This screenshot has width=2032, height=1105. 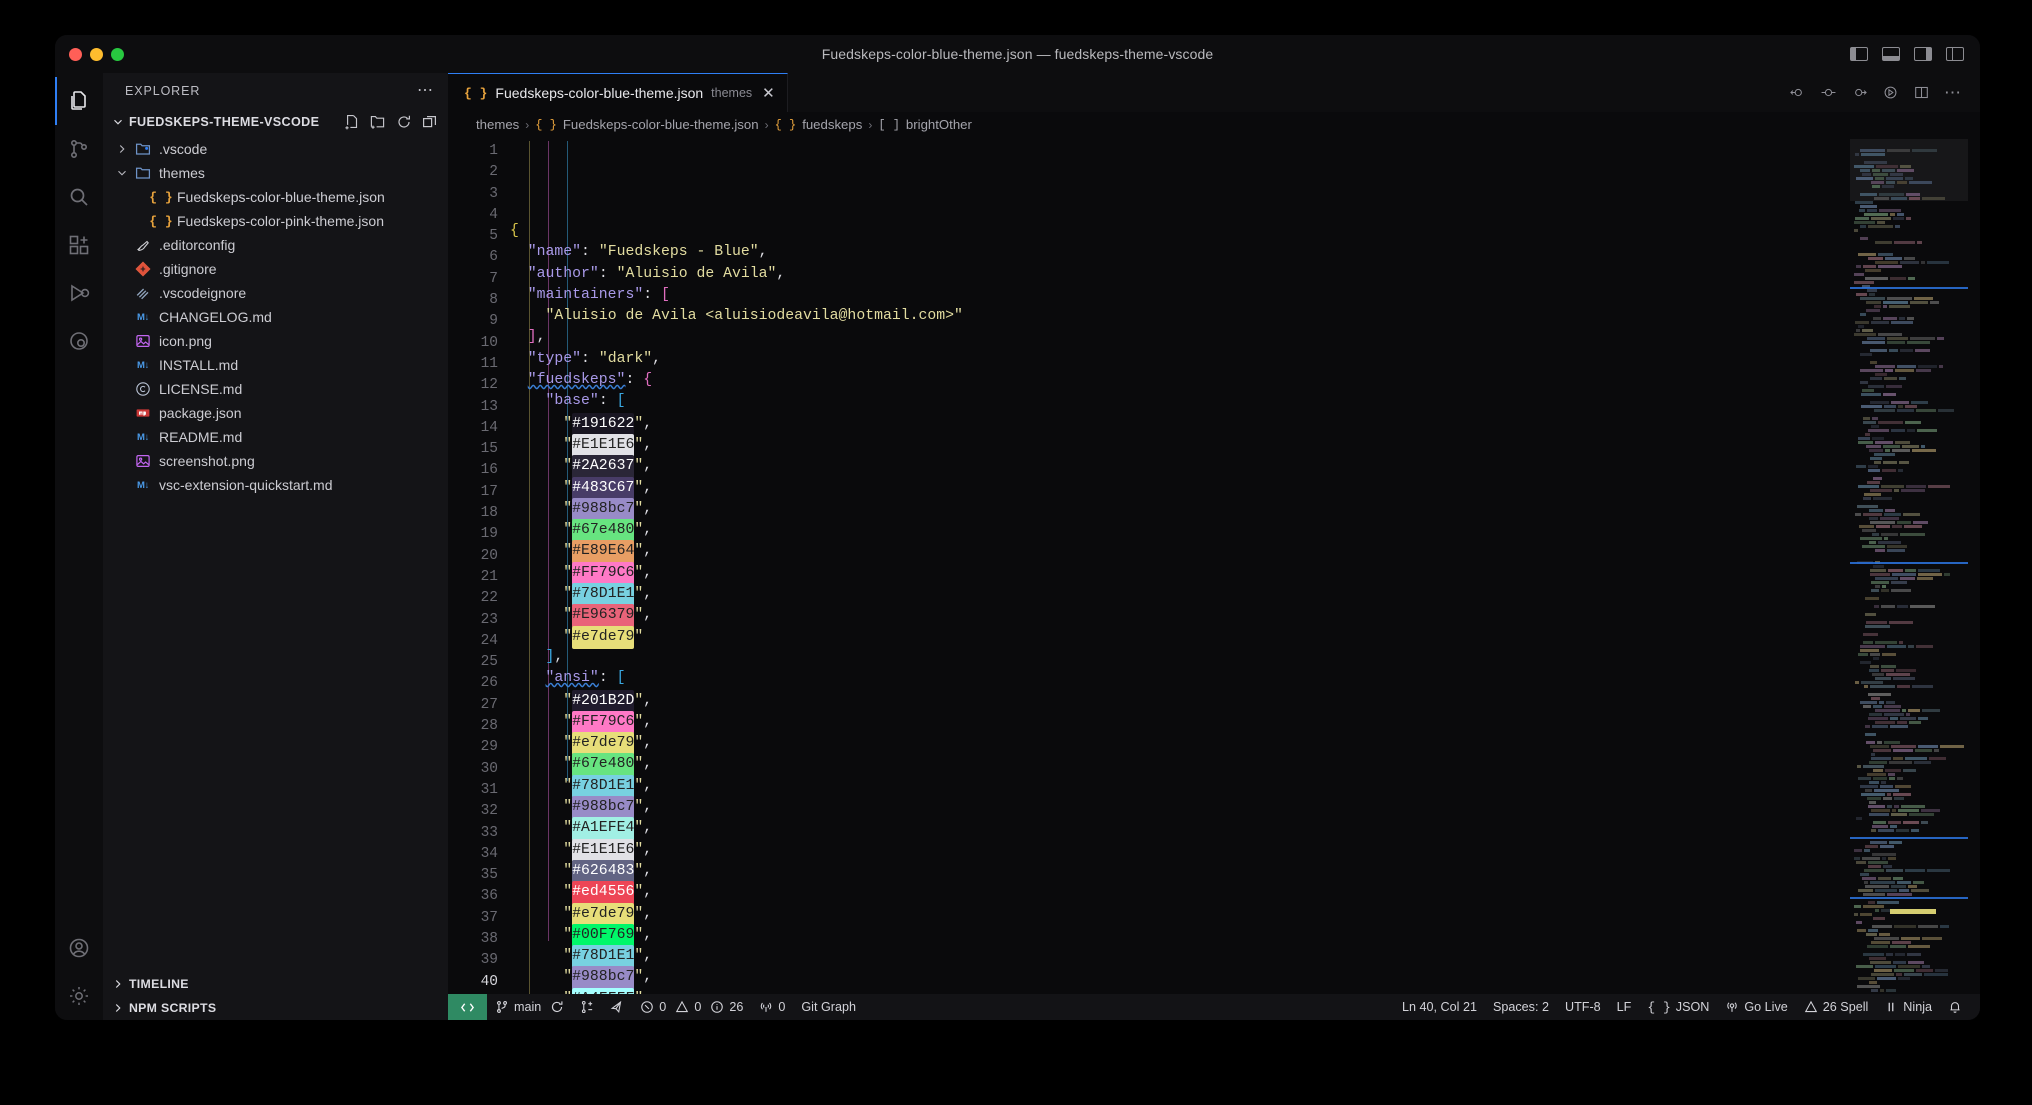 What do you see at coordinates (96, 54) in the screenshot?
I see `minimize-window-button` at bounding box center [96, 54].